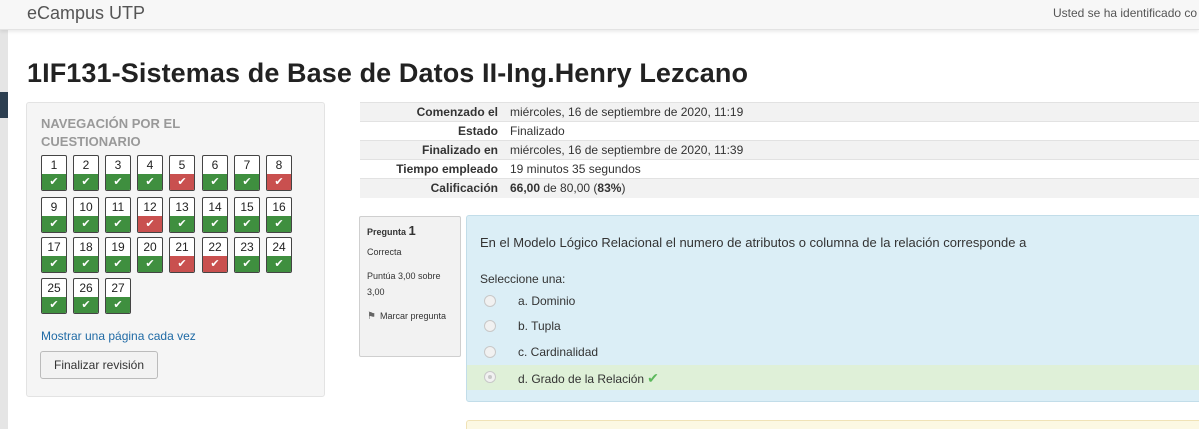  Describe the element at coordinates (851, 131) in the screenshot. I see `summary-value: Finalizado` at that location.